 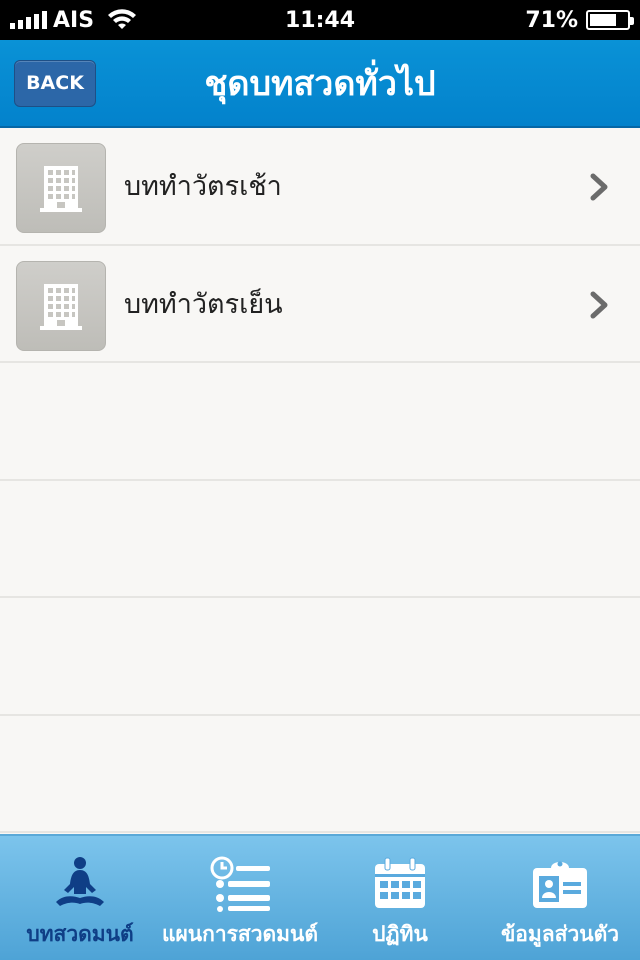 What do you see at coordinates (320, 20) in the screenshot?
I see `status-bar: AIS 11:44 71%` at bounding box center [320, 20].